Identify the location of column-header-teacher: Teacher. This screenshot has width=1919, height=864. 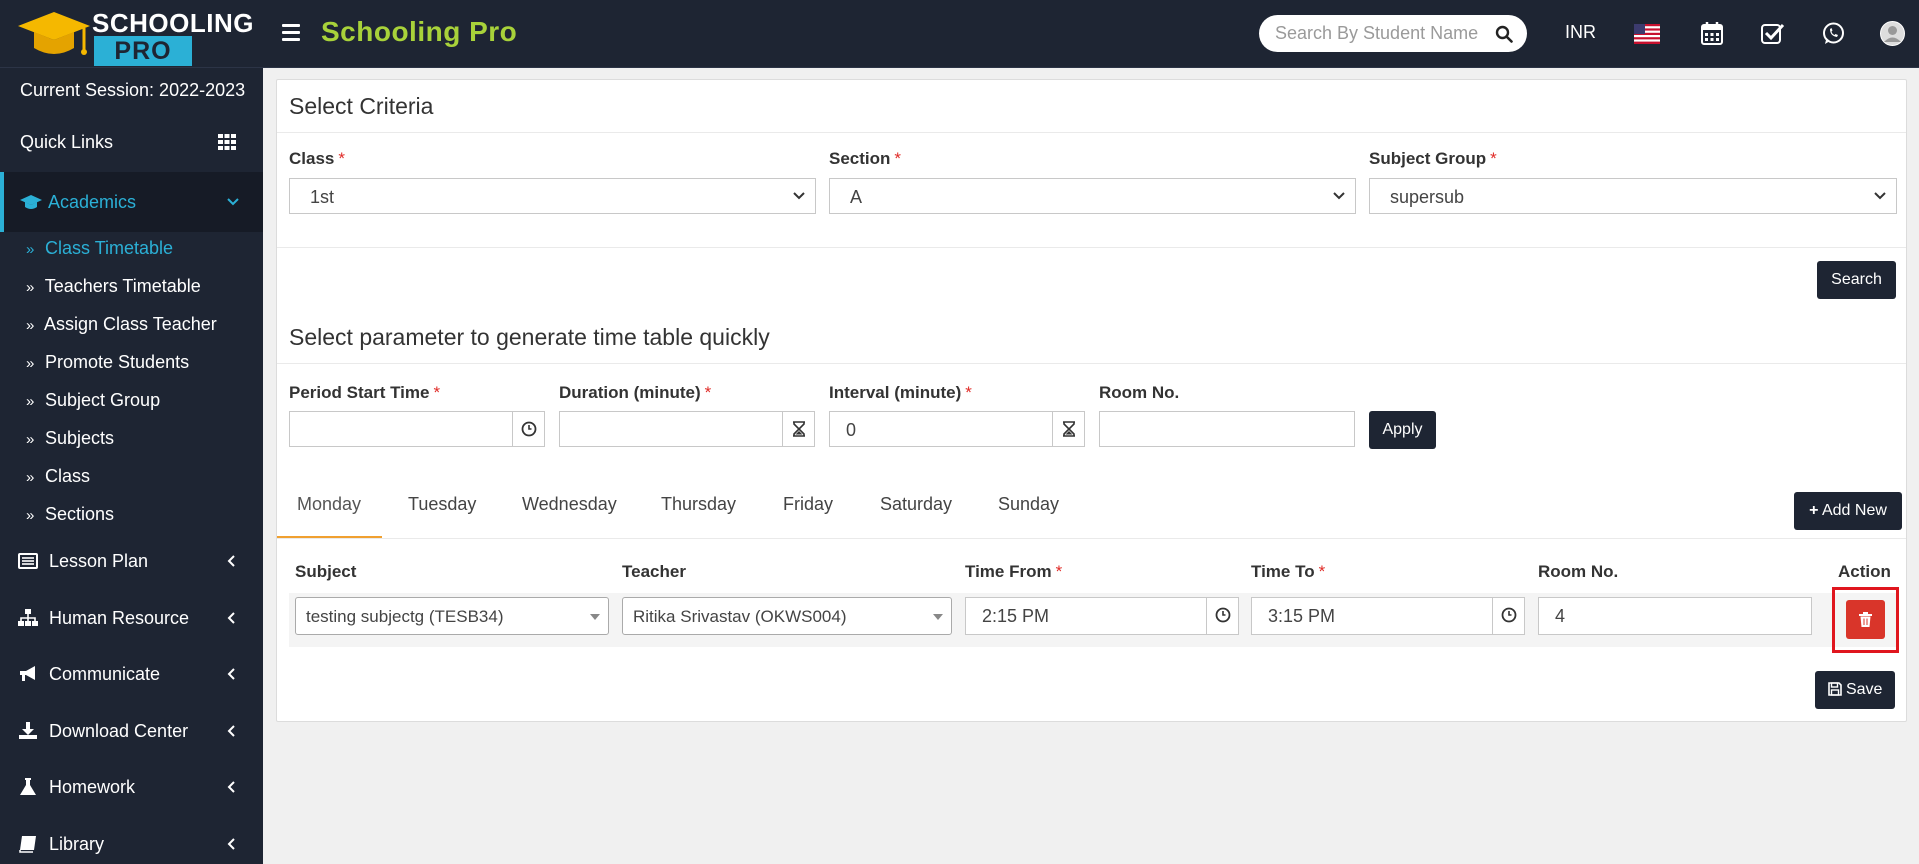
(654, 571).